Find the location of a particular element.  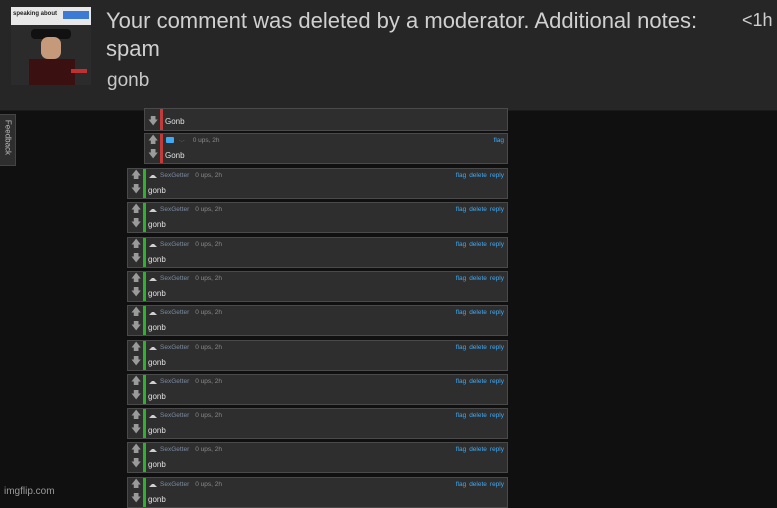

feedback-label: Feedback is located at coordinates (8, 137).